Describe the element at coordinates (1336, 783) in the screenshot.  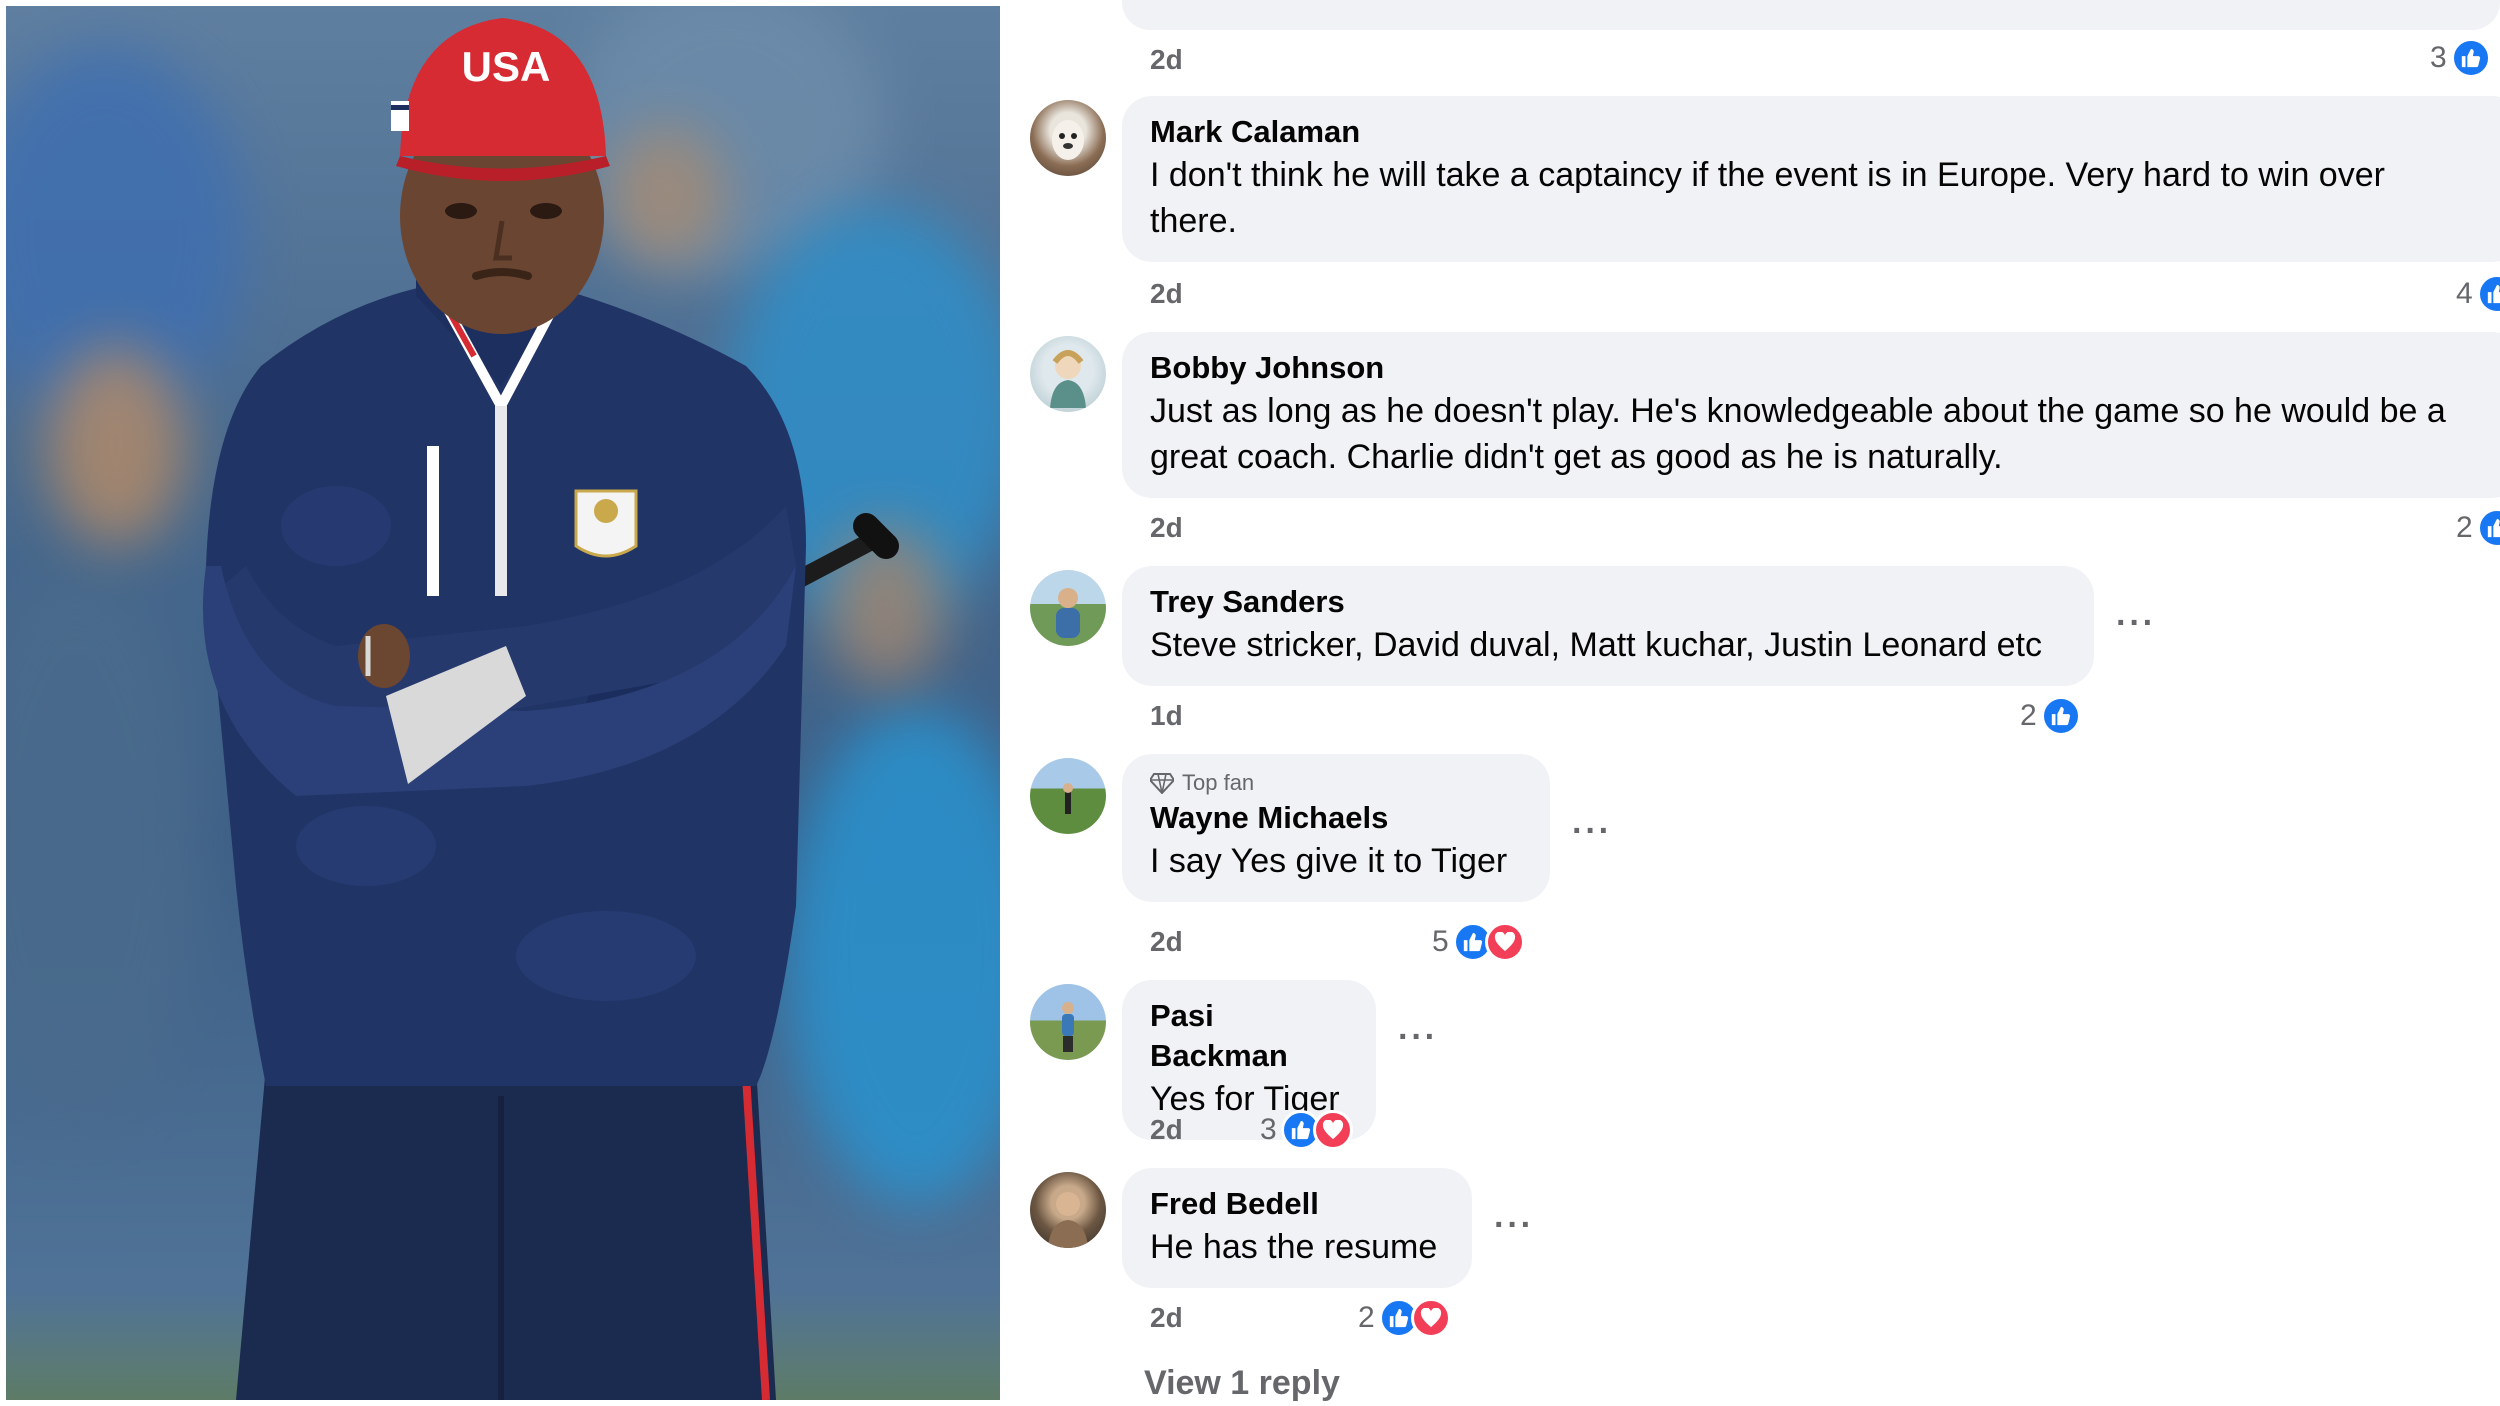
I see `top-fan-badge: Top fan` at that location.